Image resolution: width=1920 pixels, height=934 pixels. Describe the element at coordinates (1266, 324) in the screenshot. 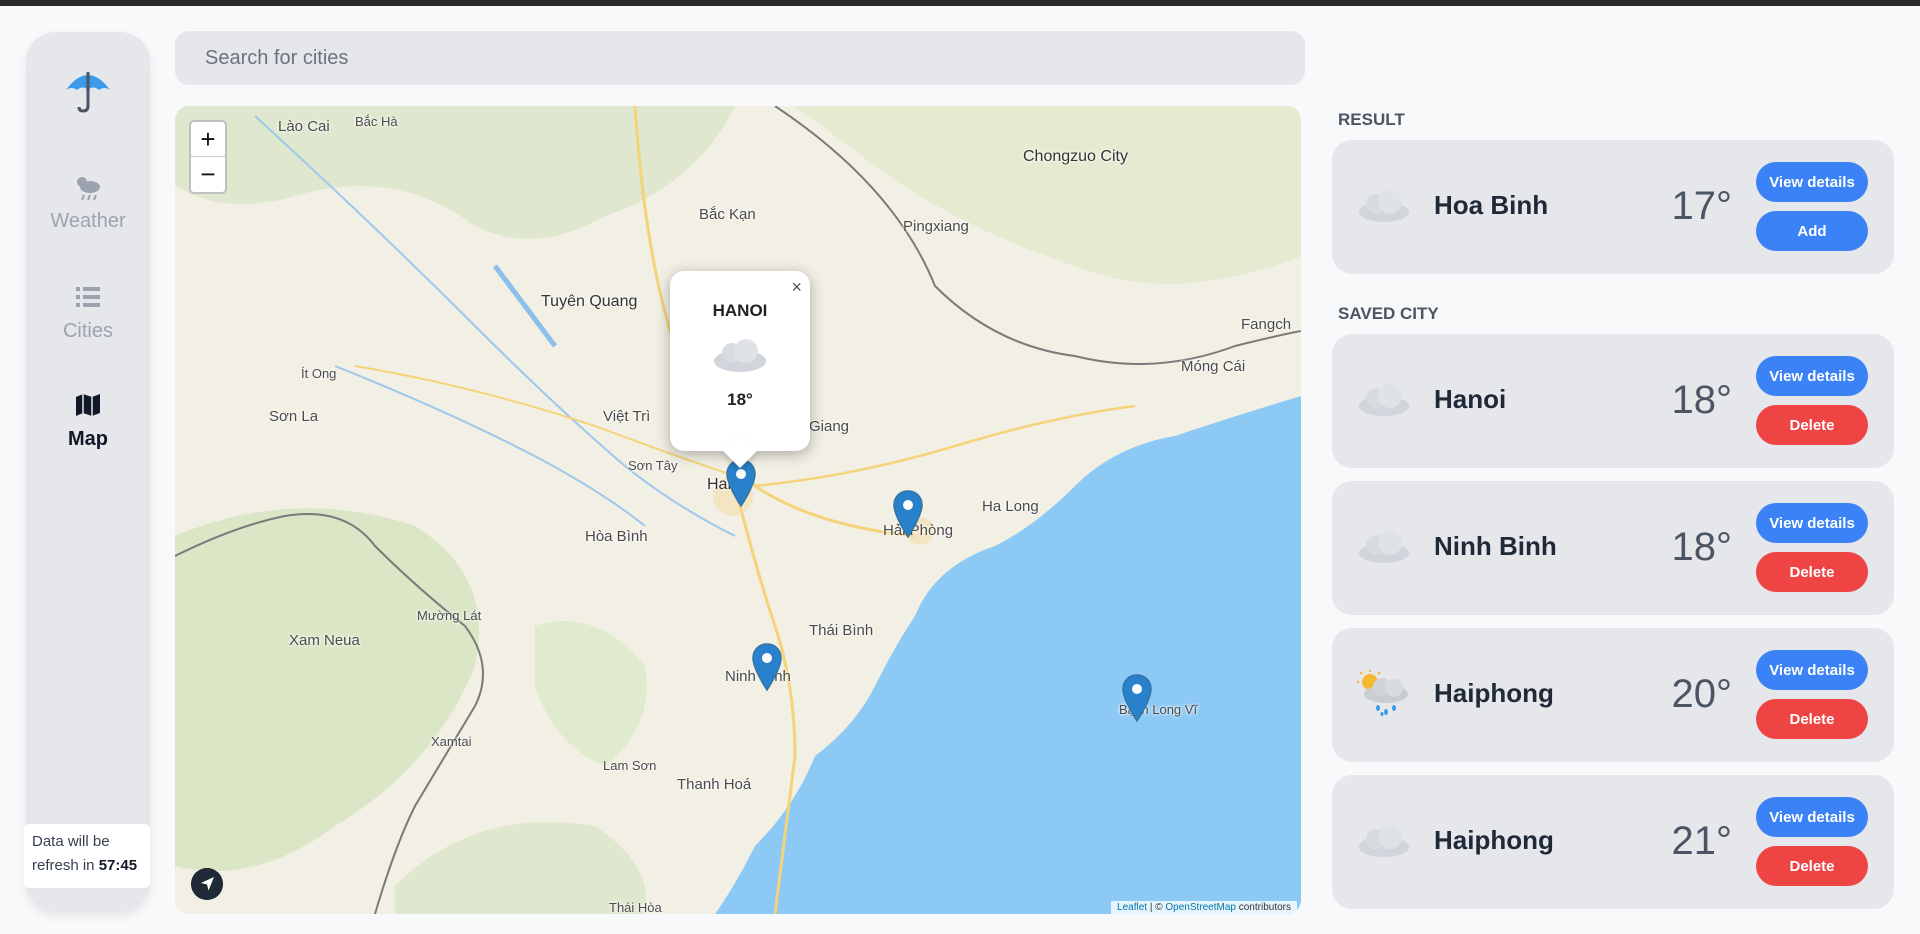

I see `map-label: Fangch` at that location.